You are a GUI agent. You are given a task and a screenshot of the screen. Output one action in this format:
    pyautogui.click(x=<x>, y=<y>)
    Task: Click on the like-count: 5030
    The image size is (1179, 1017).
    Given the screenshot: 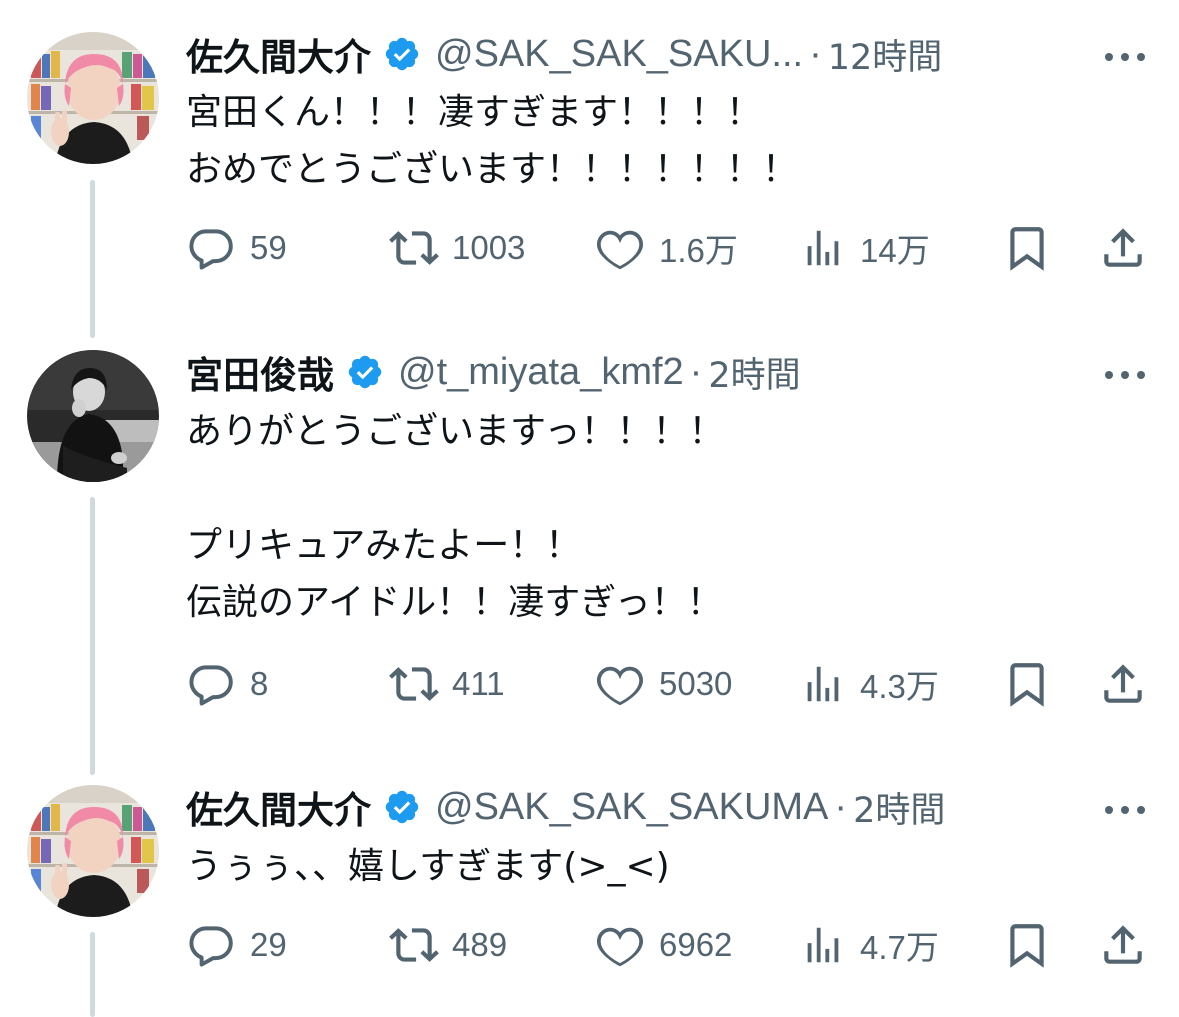 What is the action you would take?
    pyautogui.click(x=696, y=683)
    